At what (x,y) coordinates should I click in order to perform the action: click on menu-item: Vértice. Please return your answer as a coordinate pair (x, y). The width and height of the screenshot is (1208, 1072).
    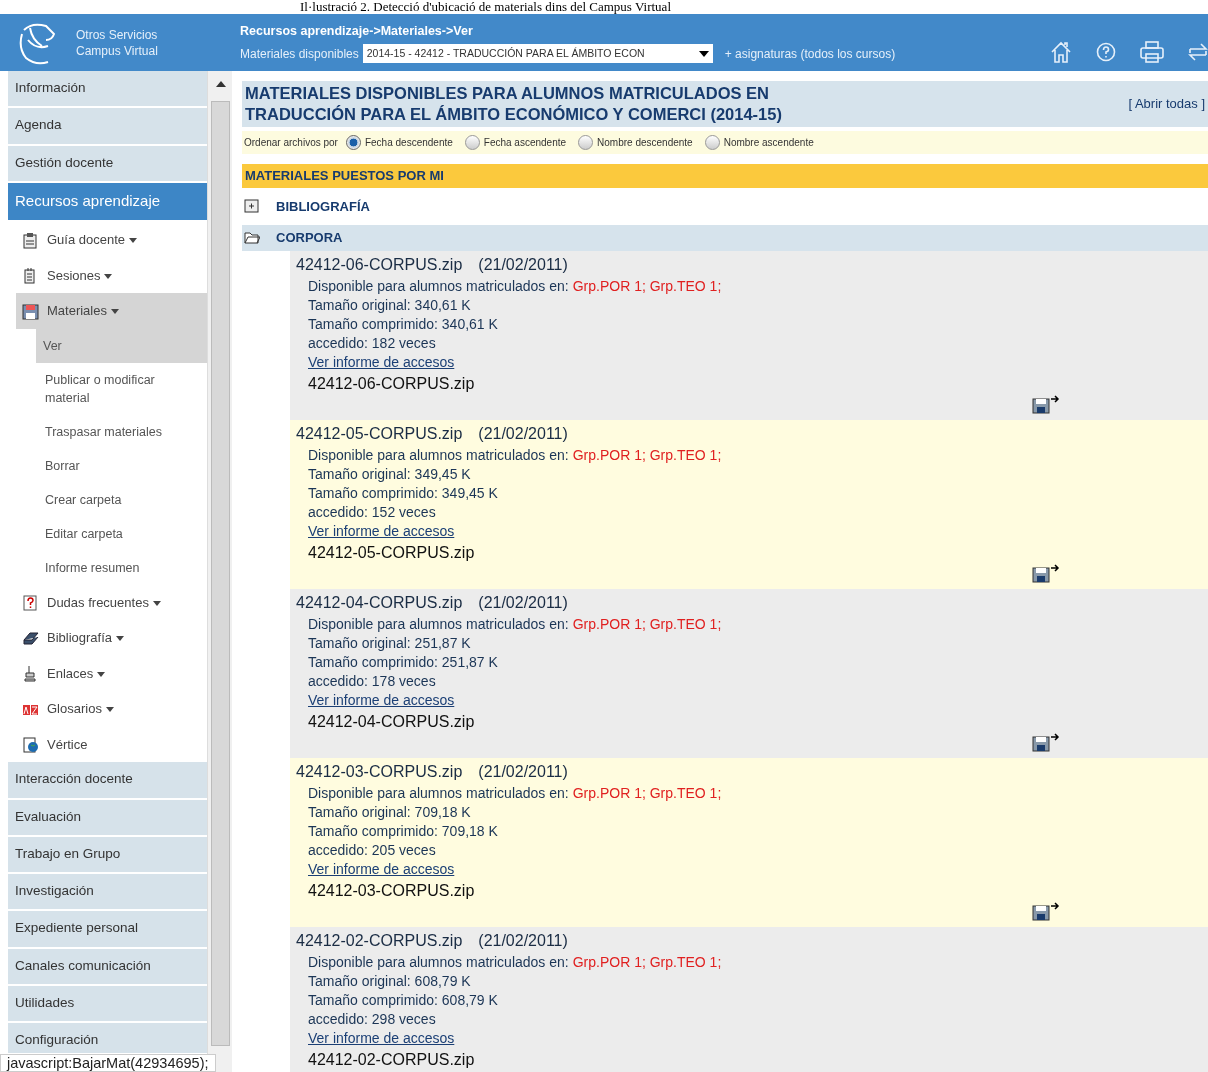
    Looking at the image, I should click on (67, 744).